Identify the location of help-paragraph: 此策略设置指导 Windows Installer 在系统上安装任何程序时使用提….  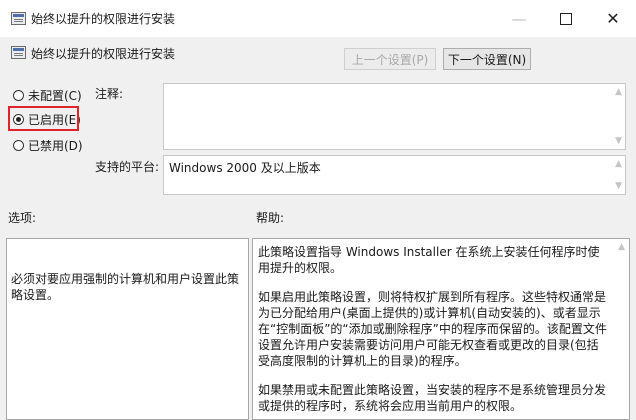
(429, 260).